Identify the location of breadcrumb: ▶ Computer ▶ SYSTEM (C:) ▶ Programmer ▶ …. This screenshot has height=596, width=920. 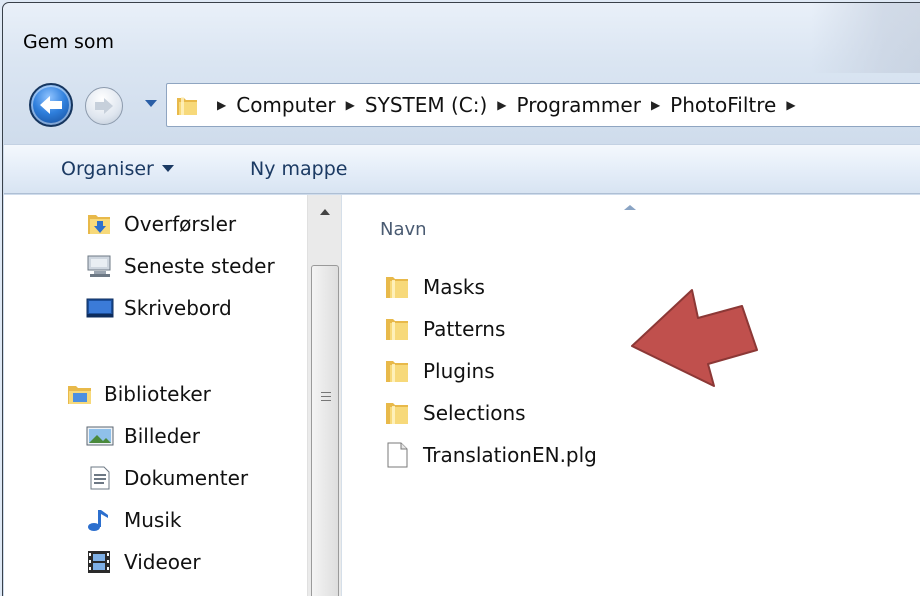
(506, 105).